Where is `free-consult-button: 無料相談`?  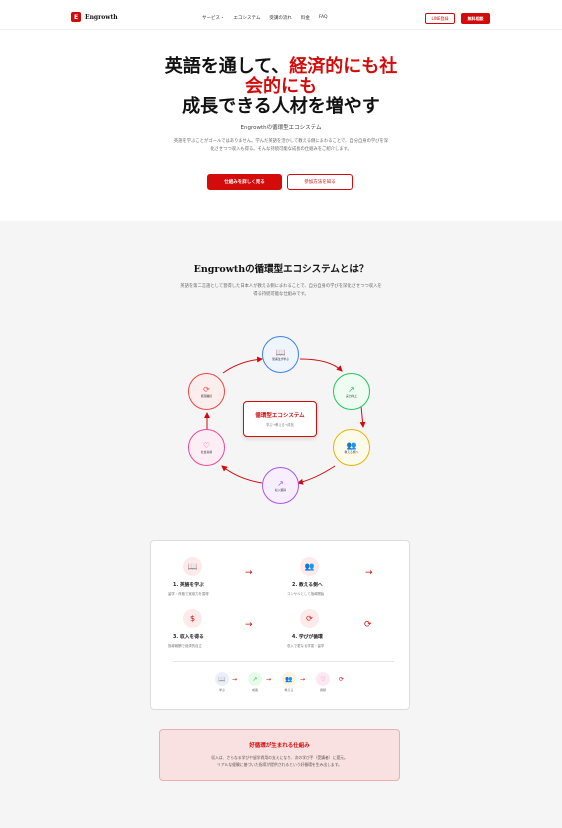 free-consult-button: 無料相談 is located at coordinates (475, 18).